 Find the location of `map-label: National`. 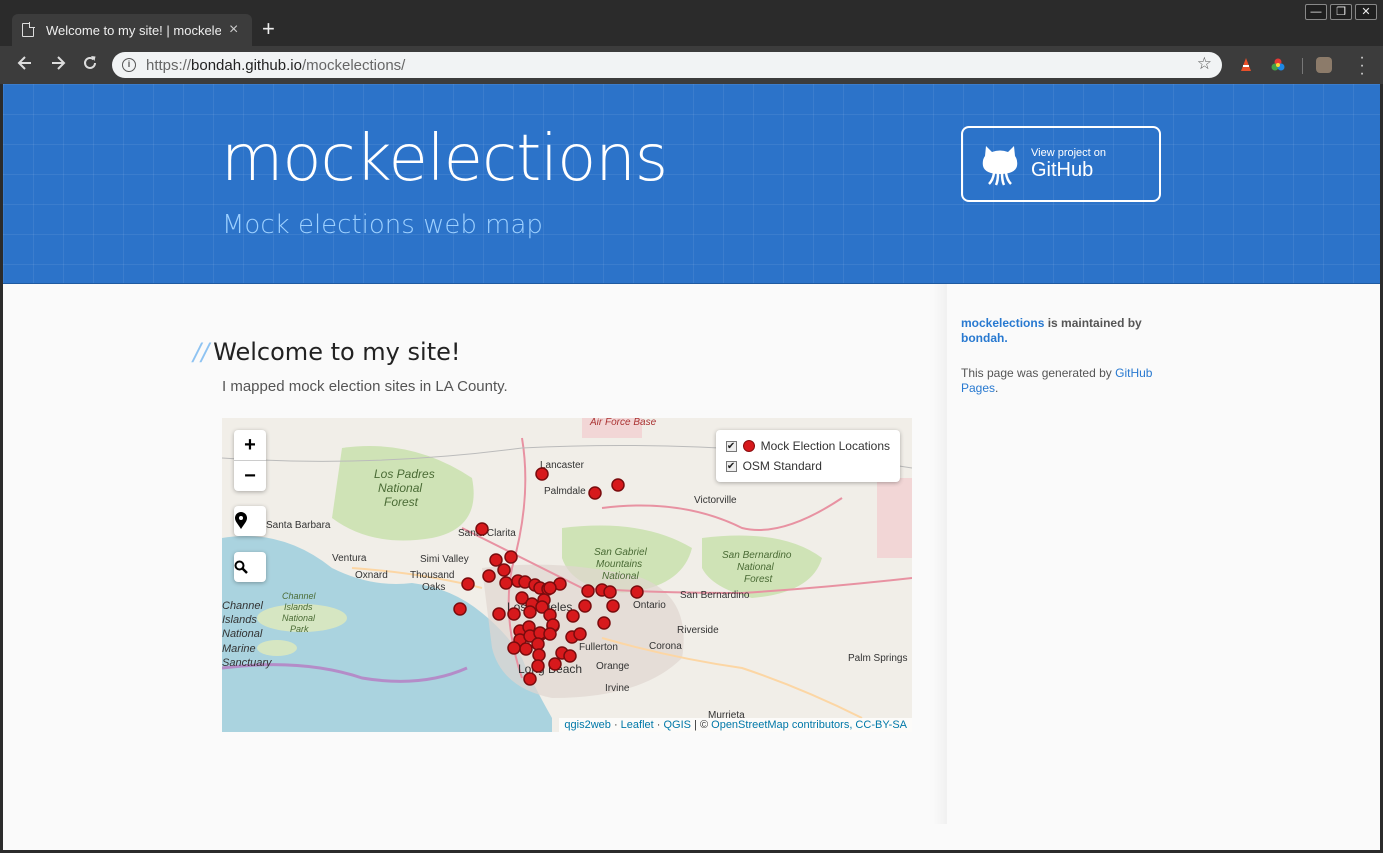

map-label: National is located at coordinates (400, 488).